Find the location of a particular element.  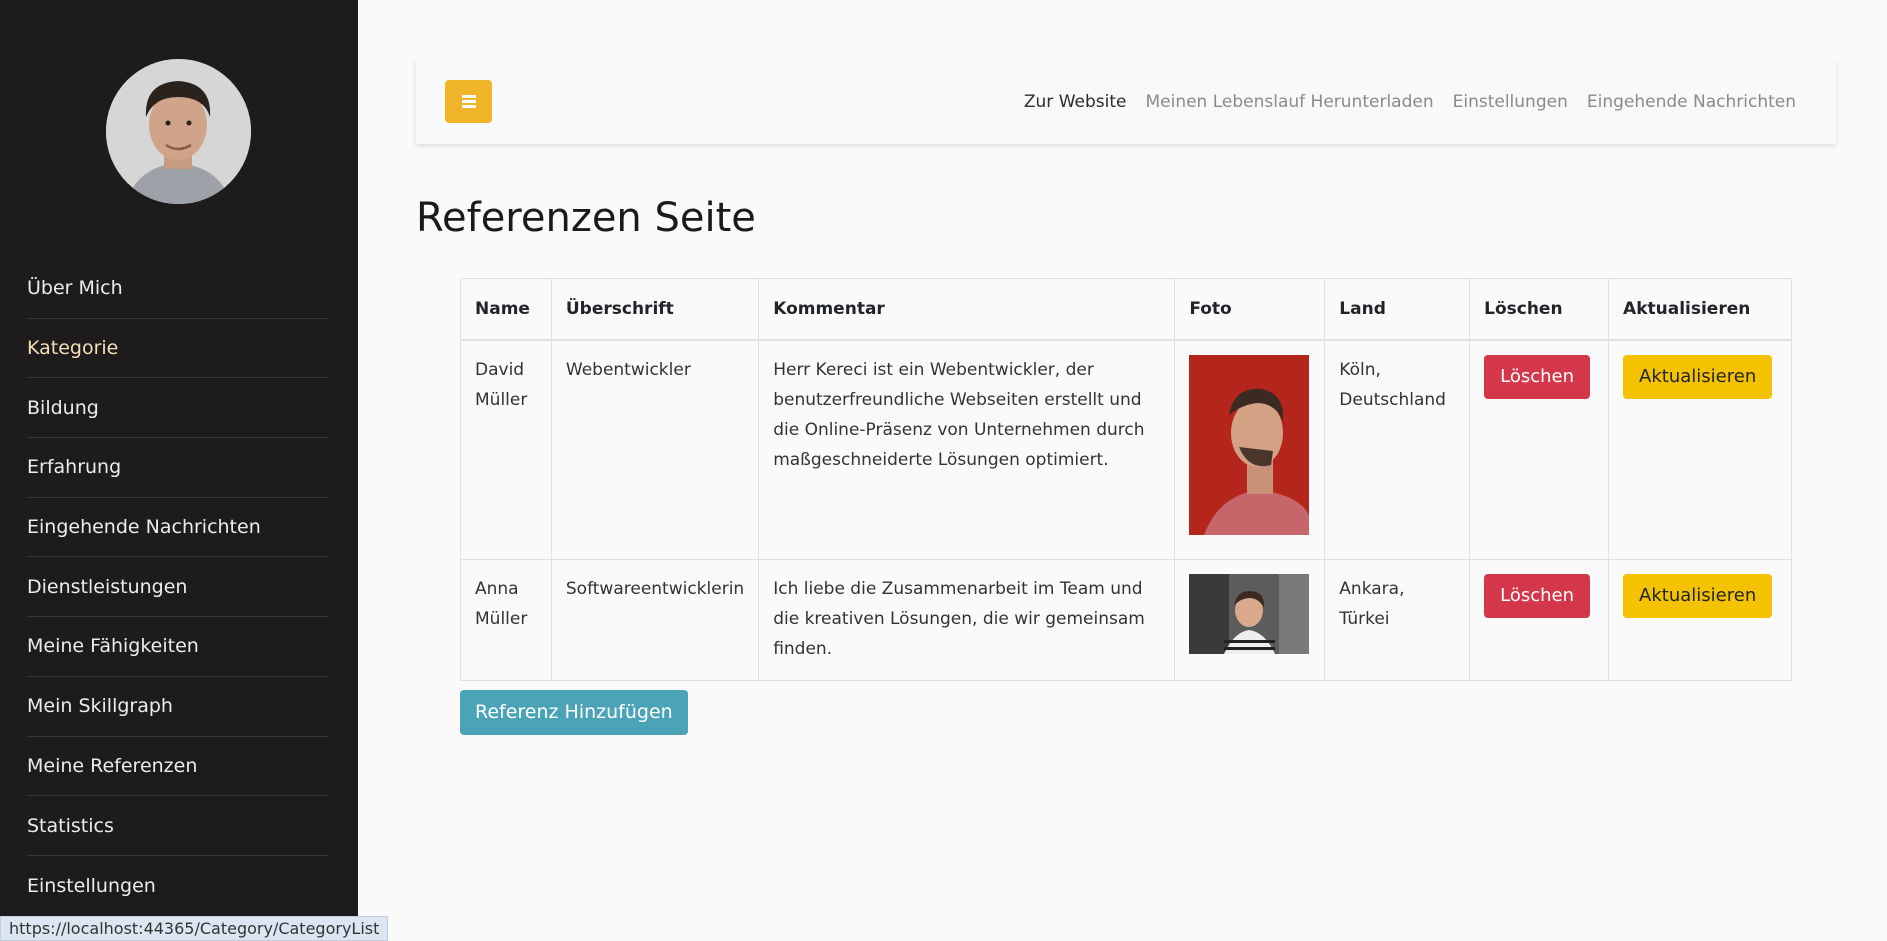

column-header-kommentar: Kommentar is located at coordinates (967, 309).